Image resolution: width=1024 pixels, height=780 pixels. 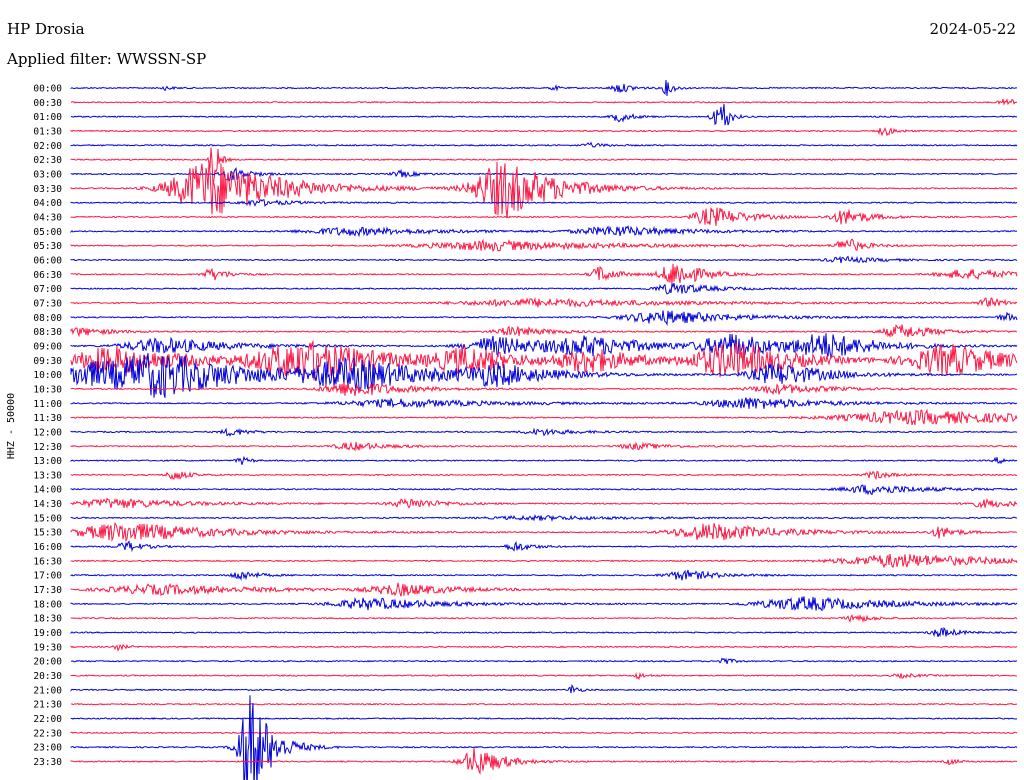 I want to click on row-label: 19:00, so click(x=47, y=633).